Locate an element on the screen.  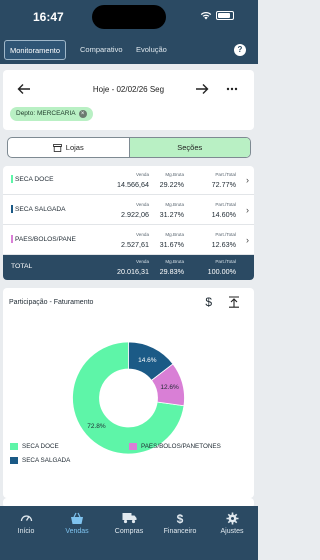
legend-label: PAES/BOLOS/PANETONES is located at coordinates (181, 446).